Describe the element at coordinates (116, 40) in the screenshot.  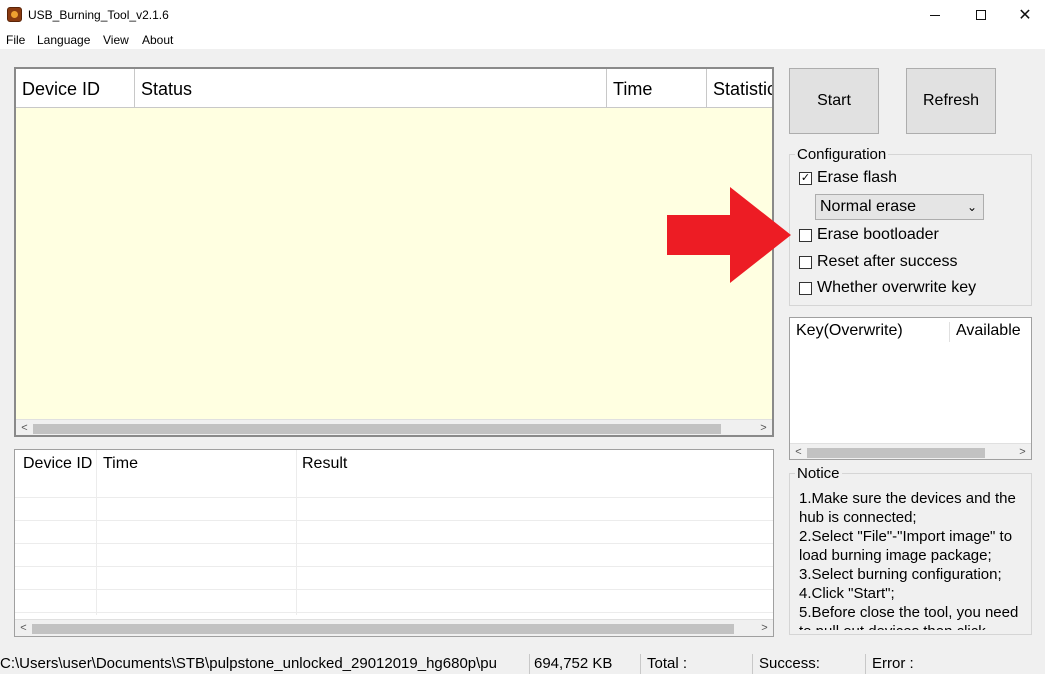
I see `menu-view: View` at that location.